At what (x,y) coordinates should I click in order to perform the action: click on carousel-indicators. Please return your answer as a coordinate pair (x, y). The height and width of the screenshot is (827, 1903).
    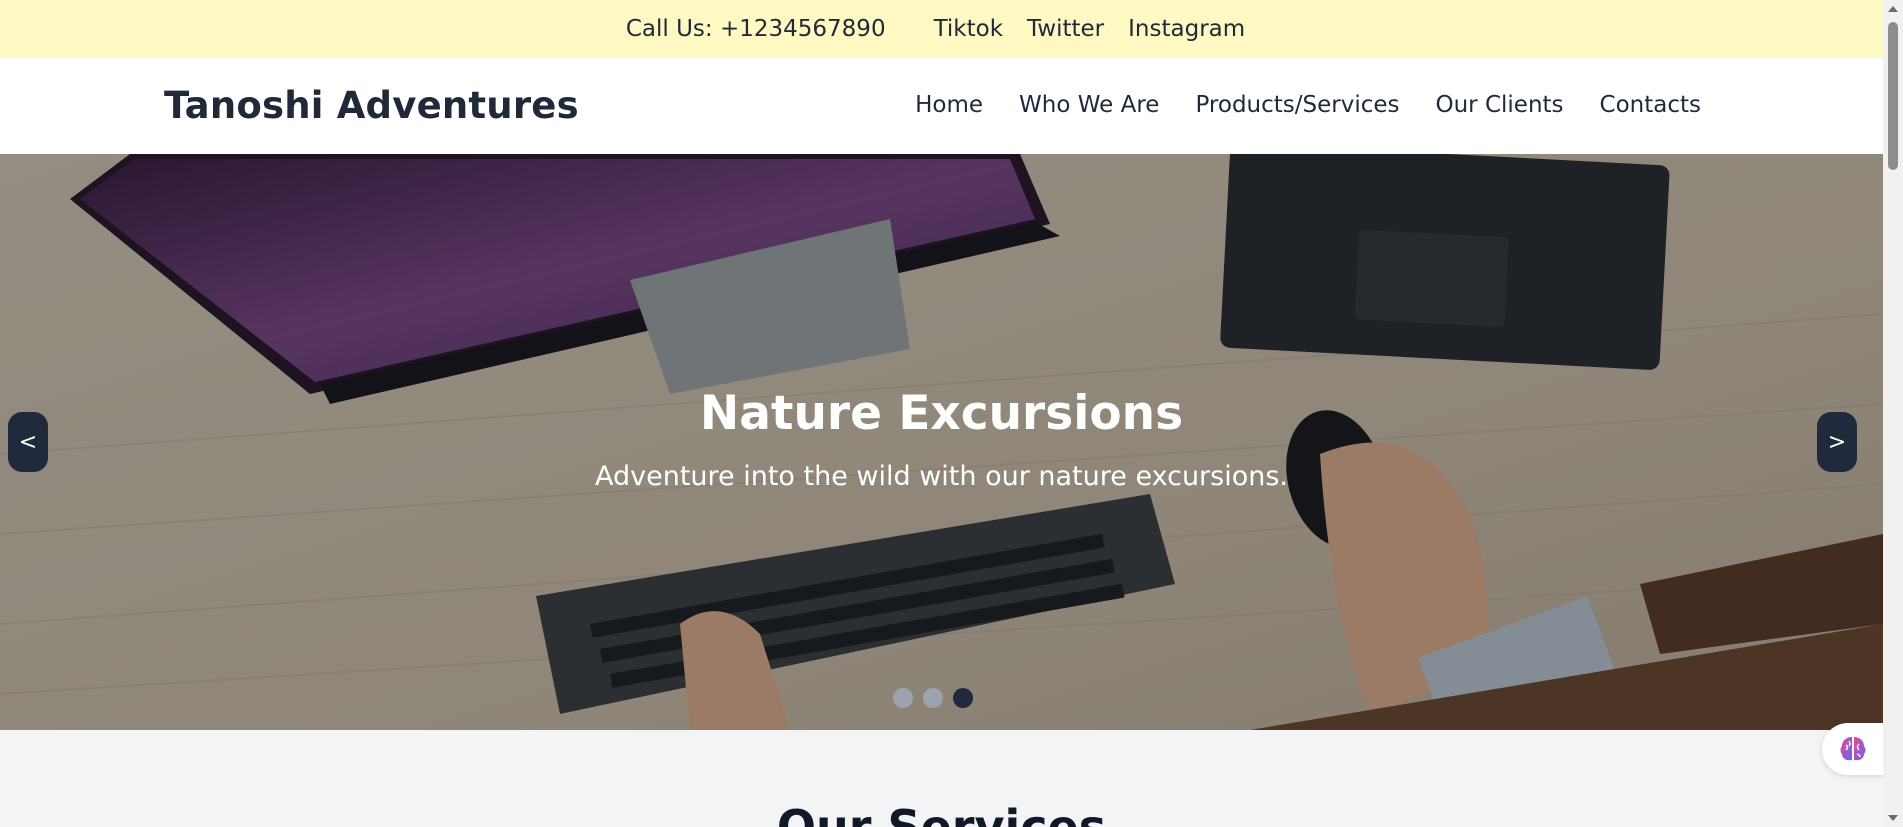
    Looking at the image, I should click on (933, 698).